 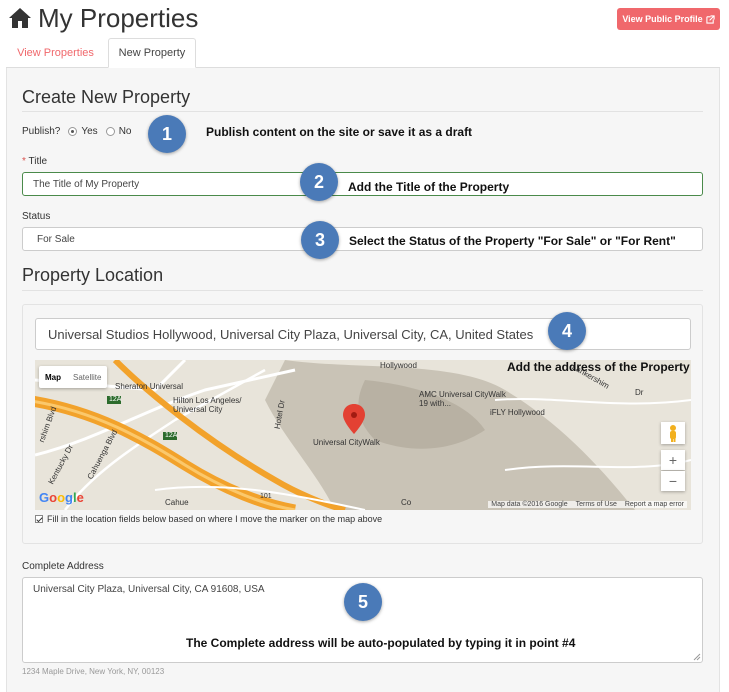 I want to click on publish-yes-radio, so click(x=73, y=131).